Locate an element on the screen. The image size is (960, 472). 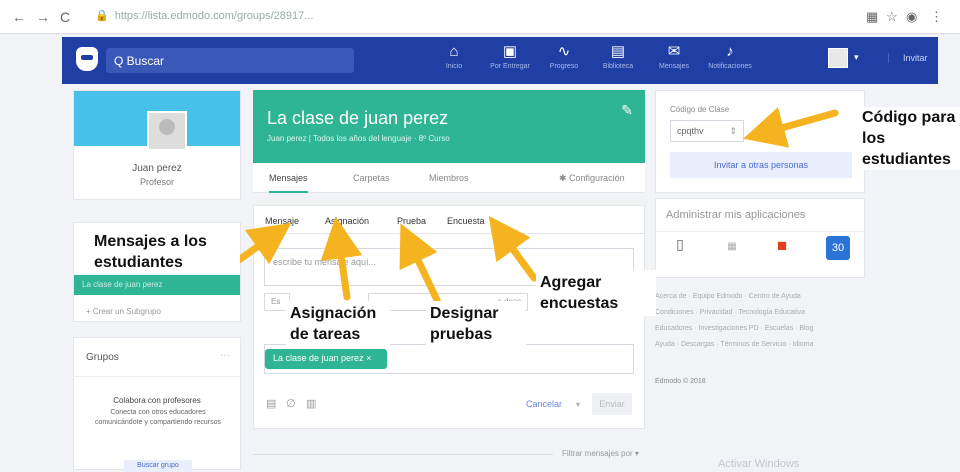
arrow-messages is located at coordinates (262, 244).